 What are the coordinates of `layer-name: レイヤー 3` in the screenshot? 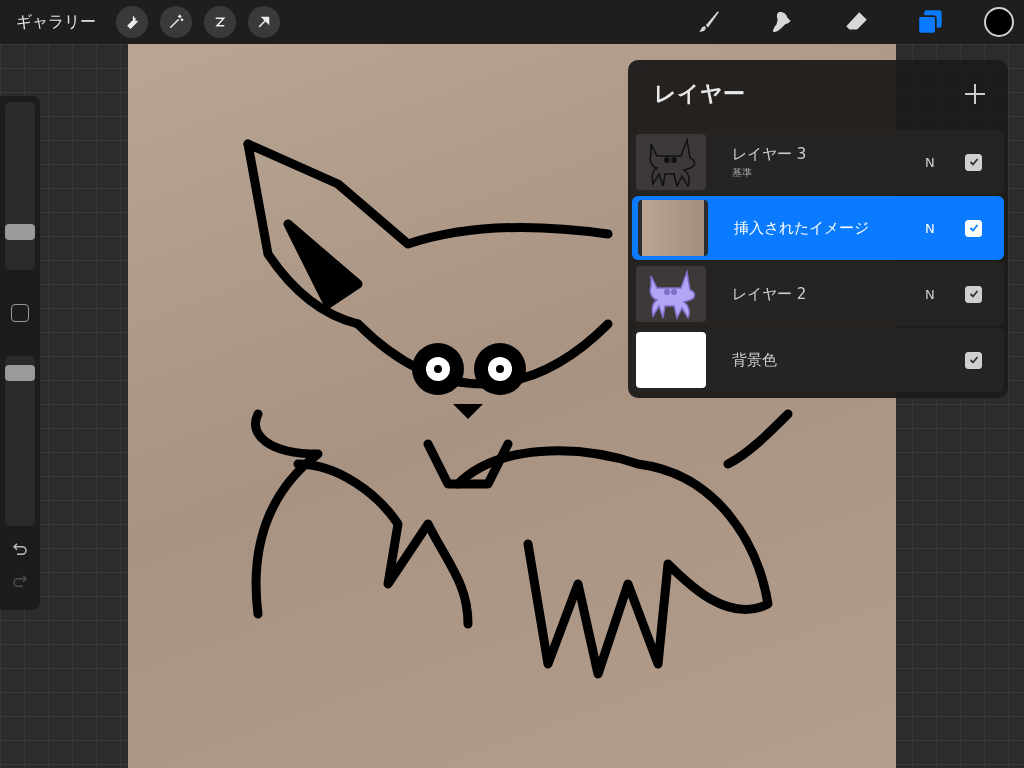 It's located at (770, 154).